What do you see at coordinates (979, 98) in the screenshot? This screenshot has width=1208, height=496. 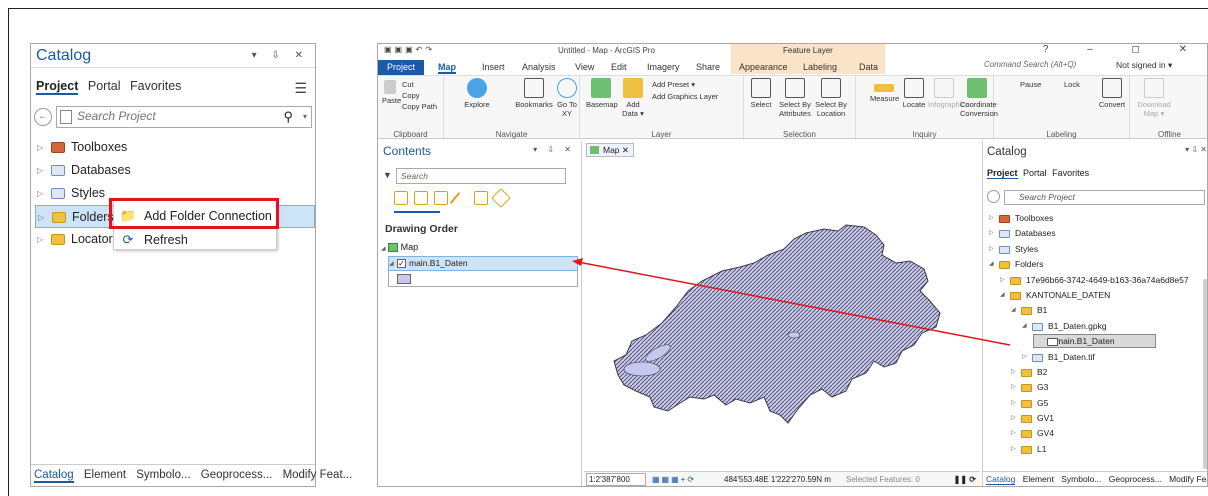 I see `coordinate-conversion-button: Coordinate Conversion` at bounding box center [979, 98].